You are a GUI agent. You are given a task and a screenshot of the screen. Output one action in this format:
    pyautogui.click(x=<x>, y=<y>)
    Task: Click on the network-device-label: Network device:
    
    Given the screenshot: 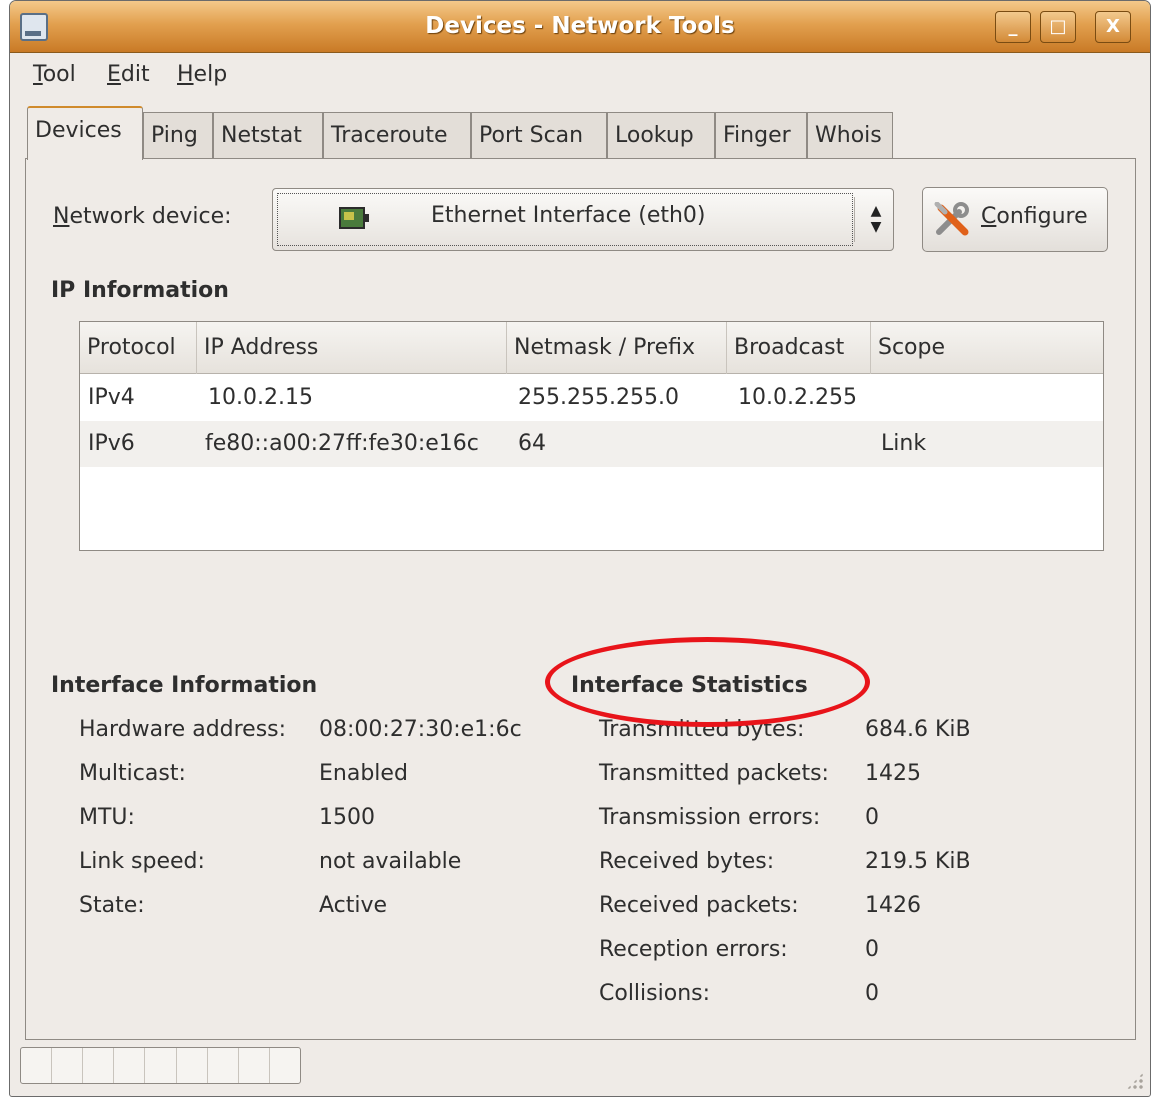 What is the action you would take?
    pyautogui.click(x=142, y=216)
    